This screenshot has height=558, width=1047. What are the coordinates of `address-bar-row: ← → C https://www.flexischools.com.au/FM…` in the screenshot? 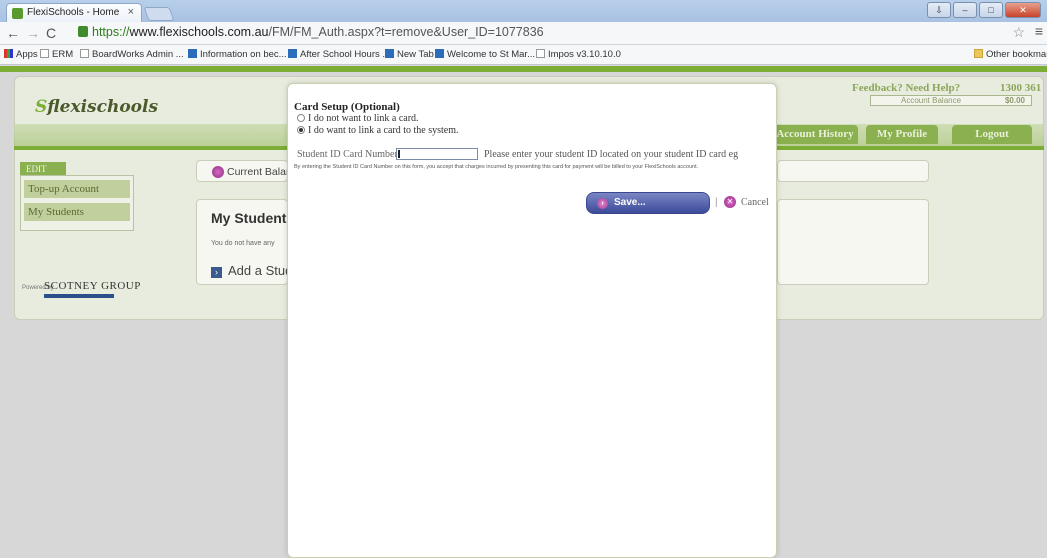 It's located at (523, 33).